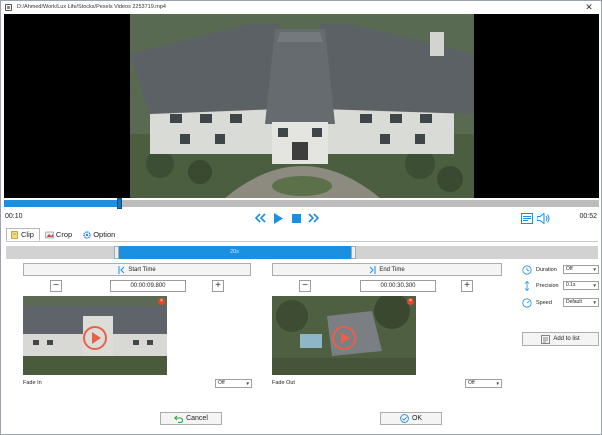 Image resolution: width=602 pixels, height=435 pixels. Describe the element at coordinates (87, 234) in the screenshot. I see `gear-icon` at that location.